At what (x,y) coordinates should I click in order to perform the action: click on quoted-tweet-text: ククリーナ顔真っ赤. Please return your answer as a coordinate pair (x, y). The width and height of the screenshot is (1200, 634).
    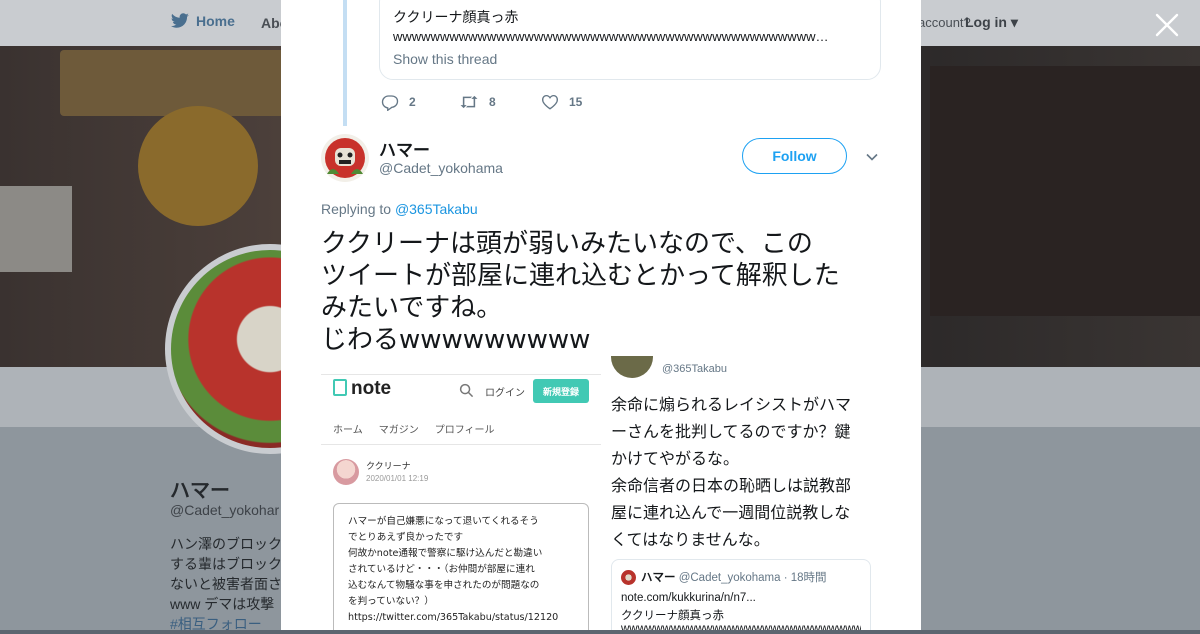
    Looking at the image, I should click on (456, 17).